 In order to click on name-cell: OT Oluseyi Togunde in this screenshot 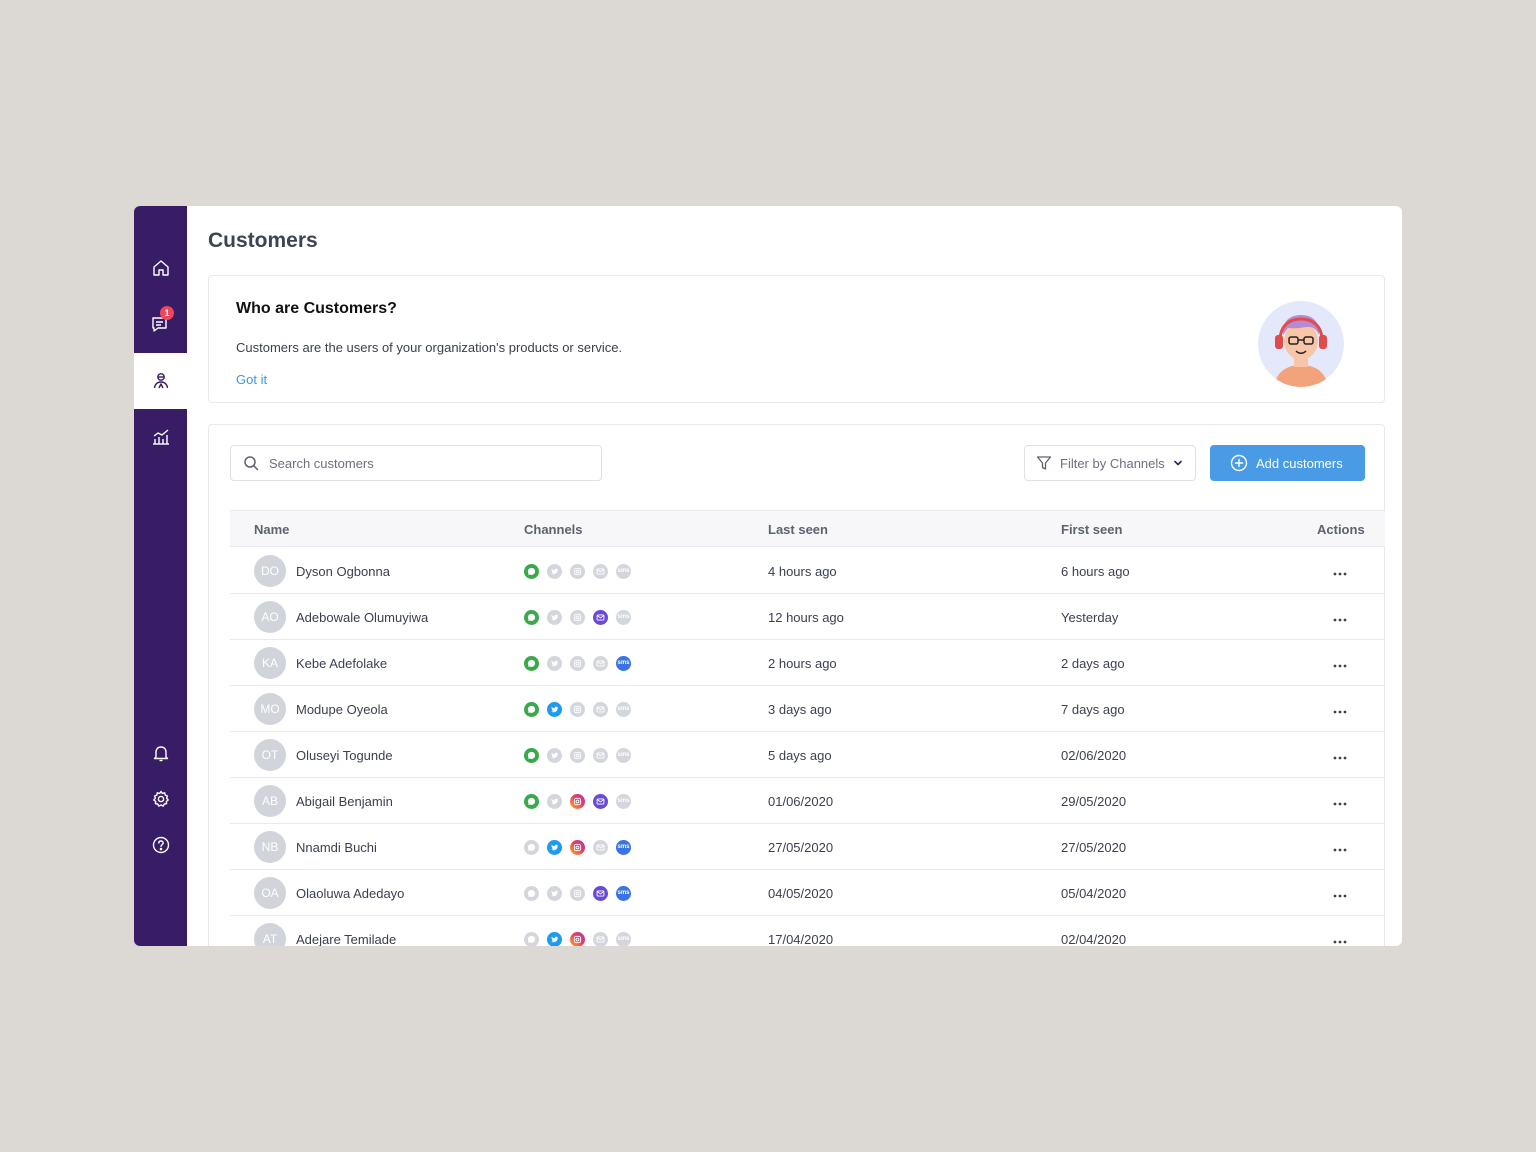, I will do `click(323, 755)`.